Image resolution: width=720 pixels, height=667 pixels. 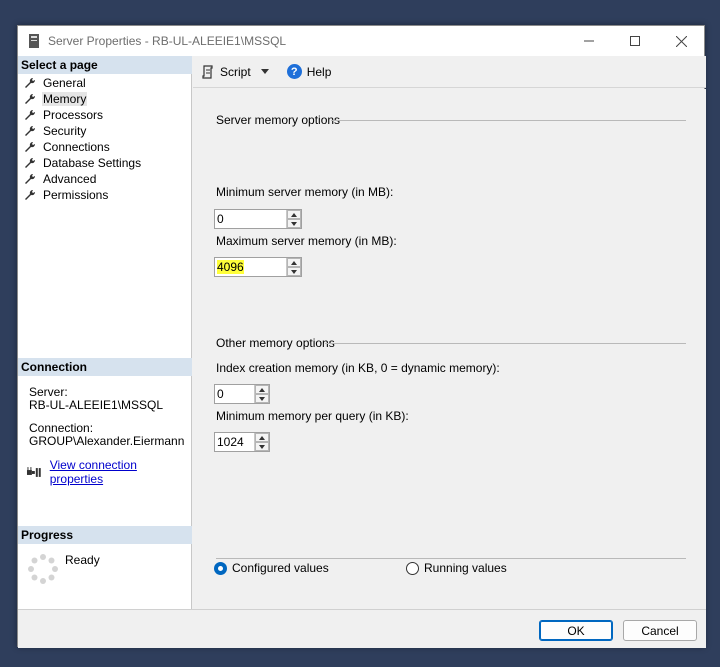 What do you see at coordinates (64, 83) in the screenshot?
I see `page-item-label: General` at bounding box center [64, 83].